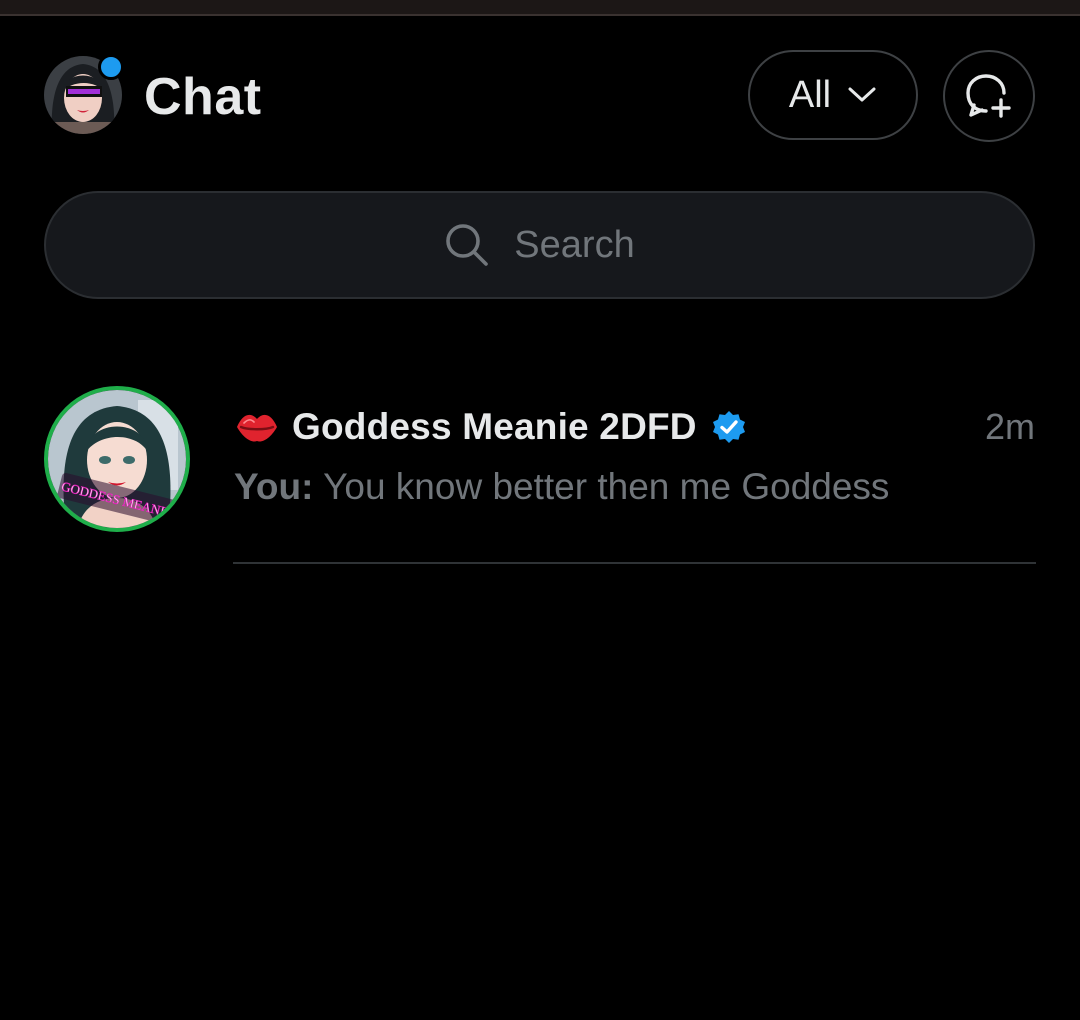  I want to click on new-chat-button, so click(989, 96).